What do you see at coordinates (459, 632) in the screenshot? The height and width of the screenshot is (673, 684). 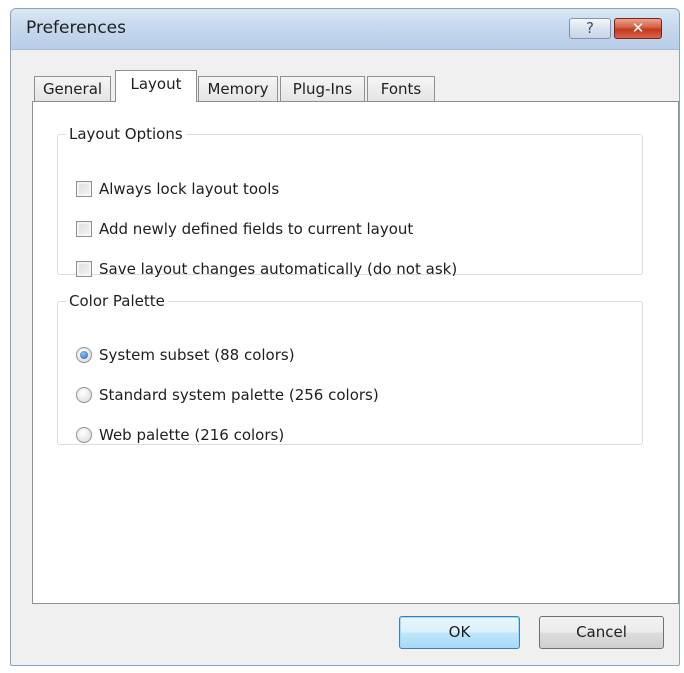 I see `ok-button: OK` at bounding box center [459, 632].